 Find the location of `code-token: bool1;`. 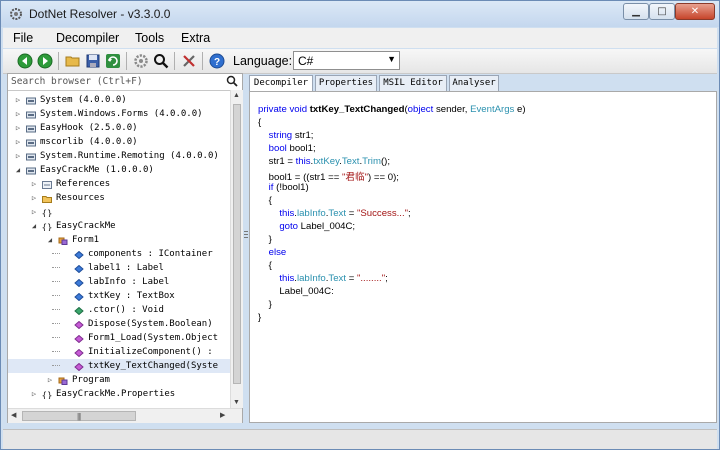

code-token: bool1; is located at coordinates (302, 148).